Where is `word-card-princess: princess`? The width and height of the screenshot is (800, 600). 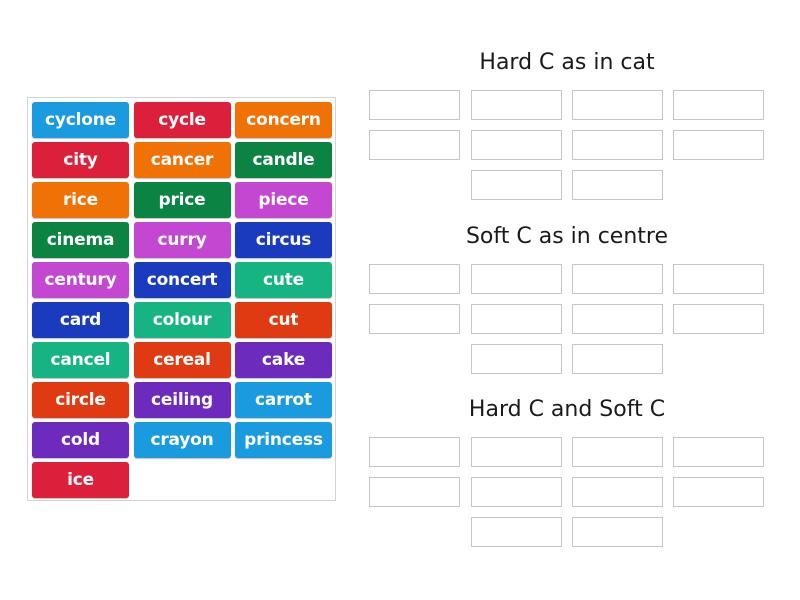
word-card-princess: princess is located at coordinates (283, 440).